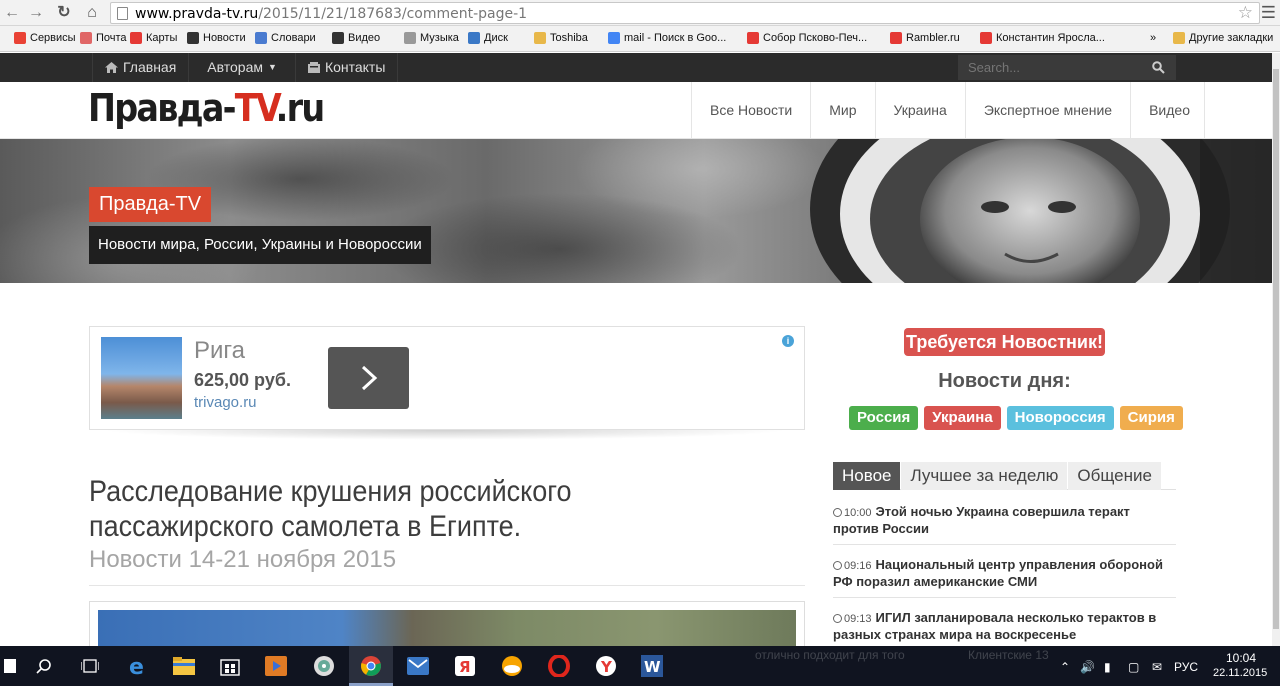  I want to click on weather-app-icon, so click(512, 666).